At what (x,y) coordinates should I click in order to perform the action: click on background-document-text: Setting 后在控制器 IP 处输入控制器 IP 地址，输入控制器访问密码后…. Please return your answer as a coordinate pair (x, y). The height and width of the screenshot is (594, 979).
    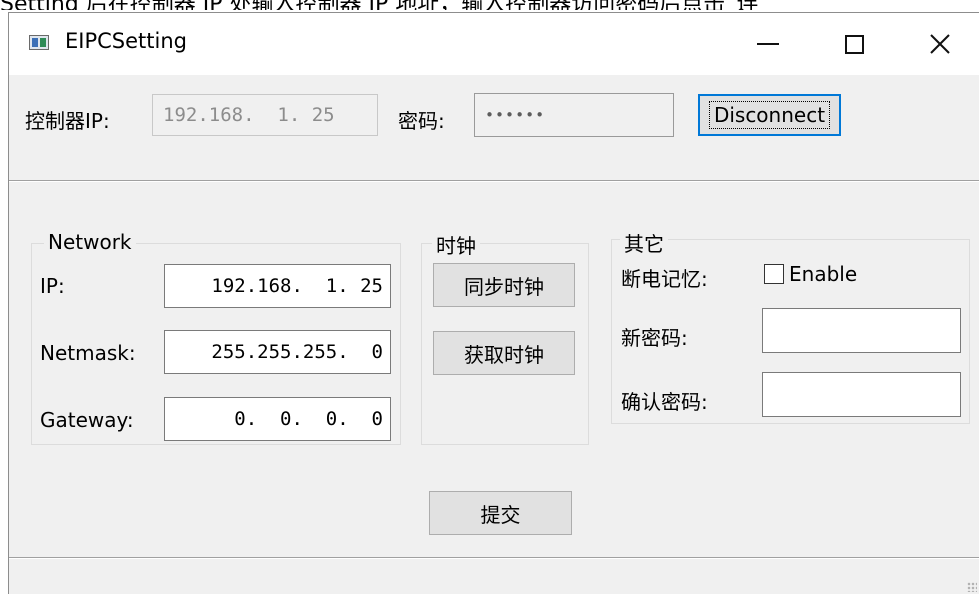
    Looking at the image, I should click on (489, 5).